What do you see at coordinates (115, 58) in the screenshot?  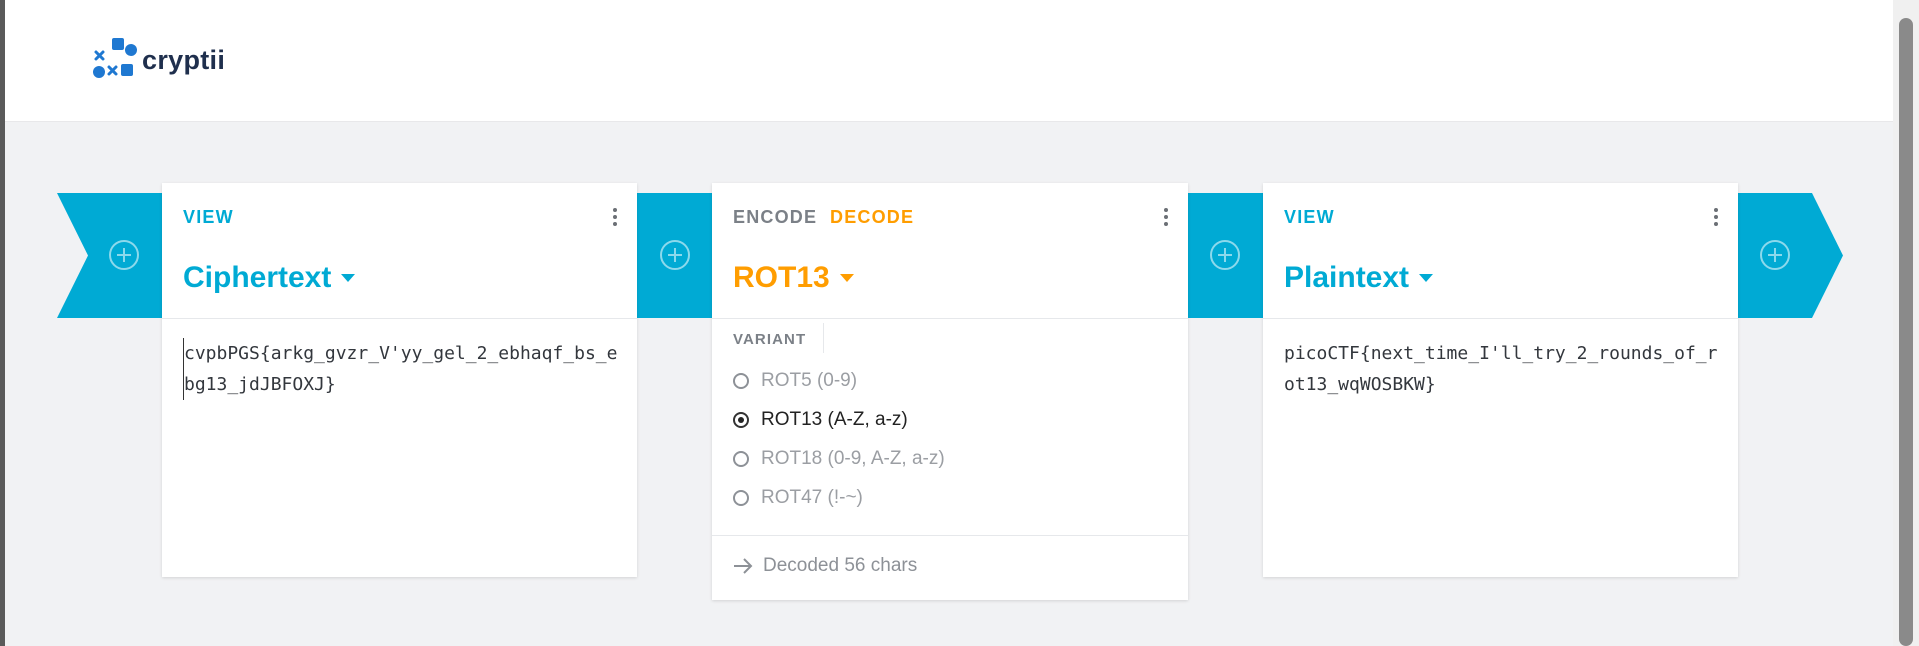 I see `cryptii-logo-icon` at bounding box center [115, 58].